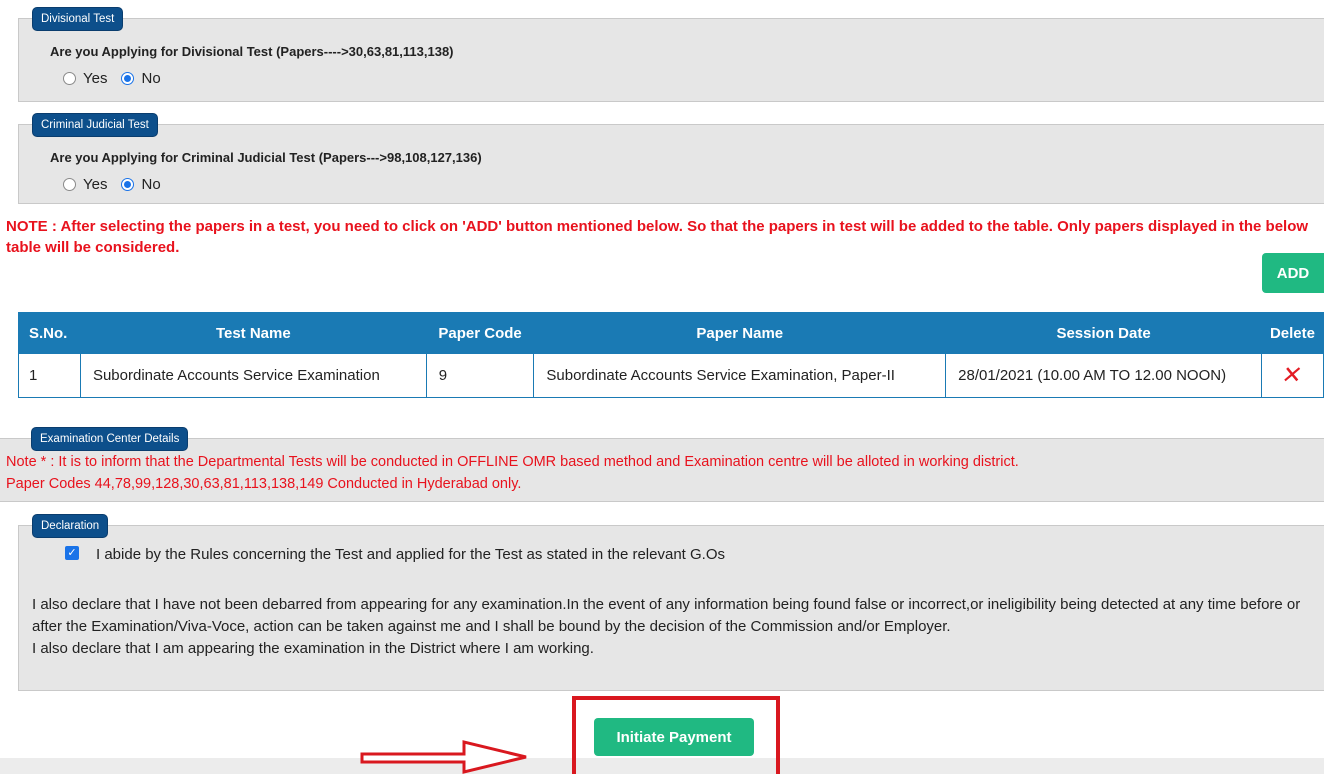 The image size is (1324, 774). I want to click on annotation-arrow-icon, so click(443, 757).